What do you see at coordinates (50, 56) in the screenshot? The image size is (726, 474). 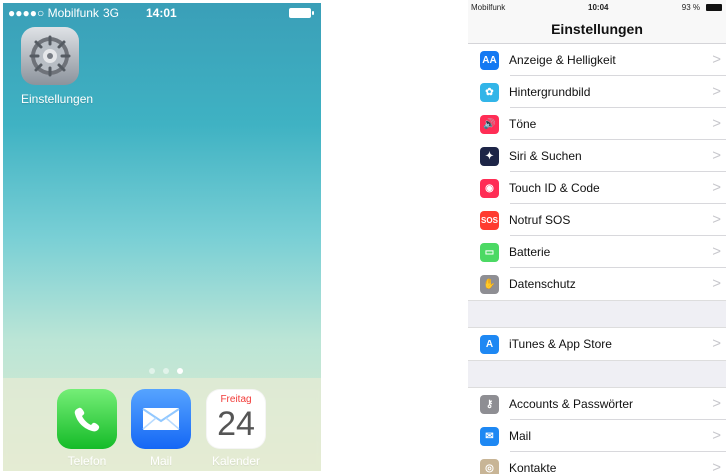 I see `settings-gear-icon` at bounding box center [50, 56].